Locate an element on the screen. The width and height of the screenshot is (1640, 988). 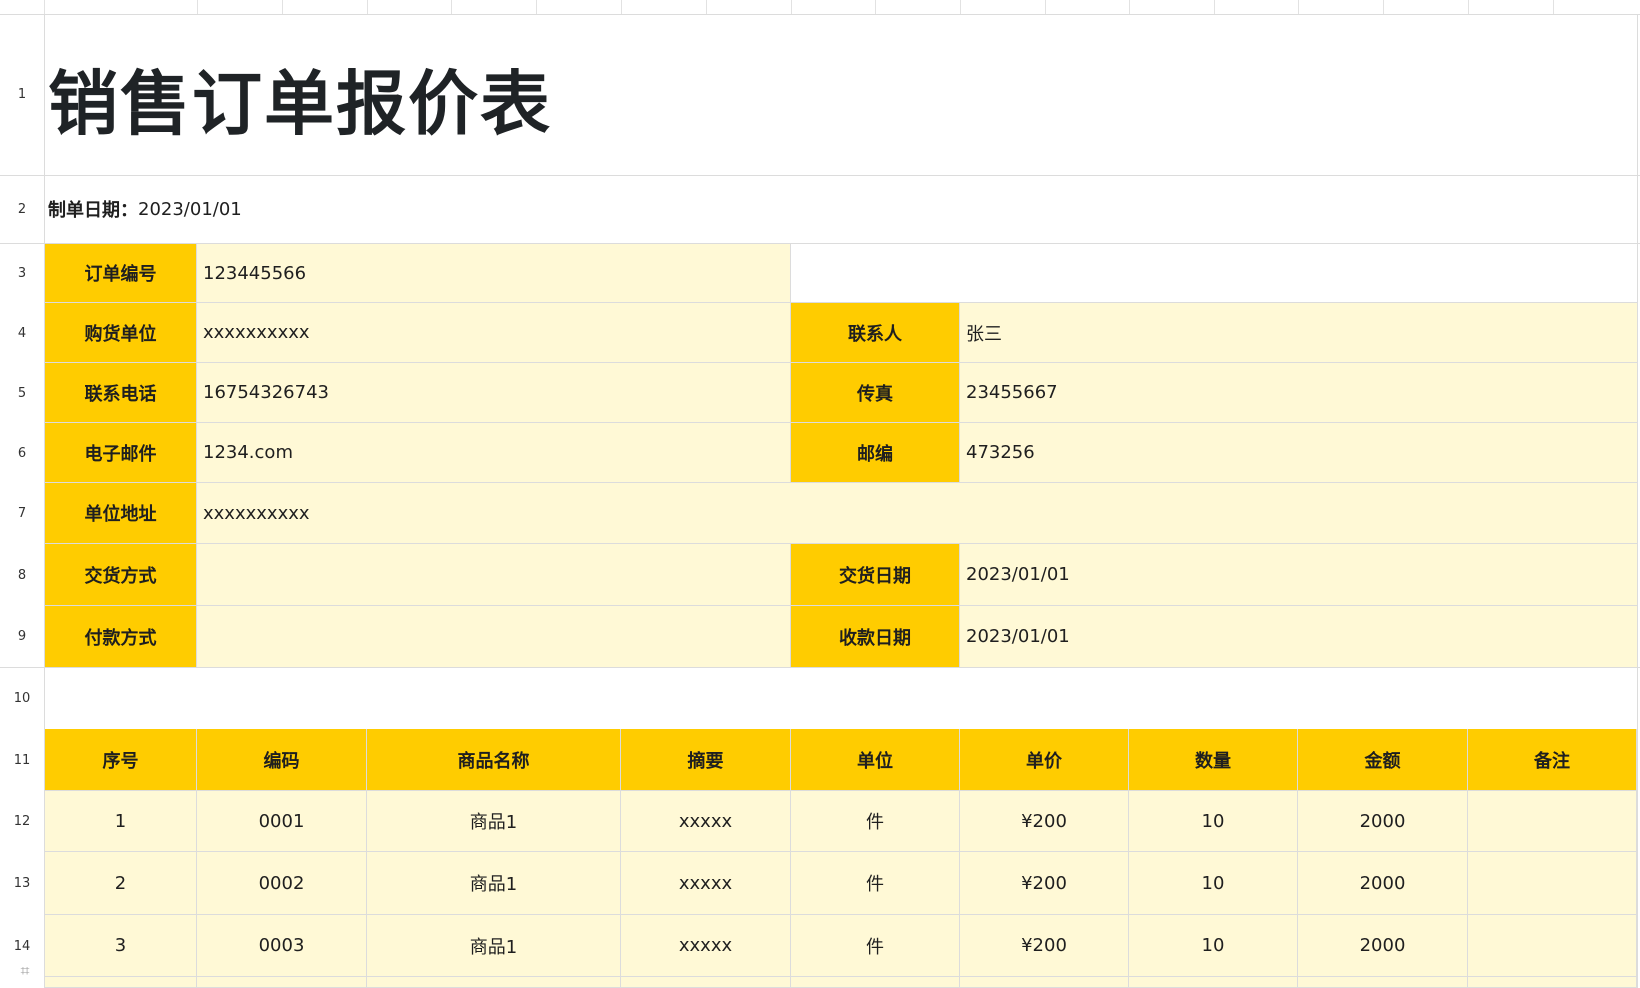
zip-label-cell: 邮编 is located at coordinates (875, 453).